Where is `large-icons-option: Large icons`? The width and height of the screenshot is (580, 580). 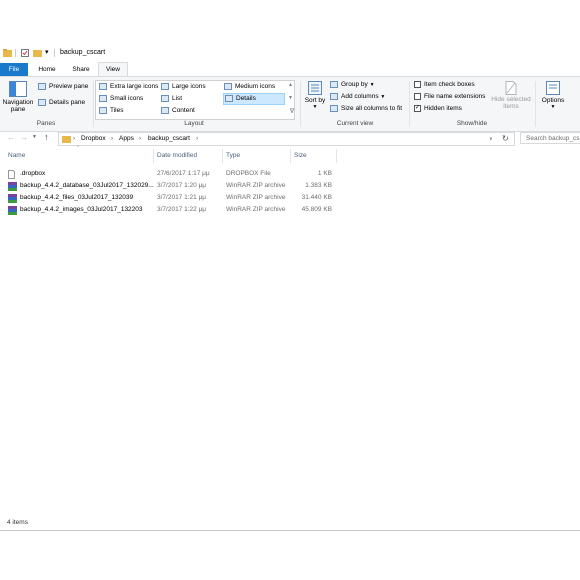 large-icons-option: Large icons is located at coordinates (183, 86).